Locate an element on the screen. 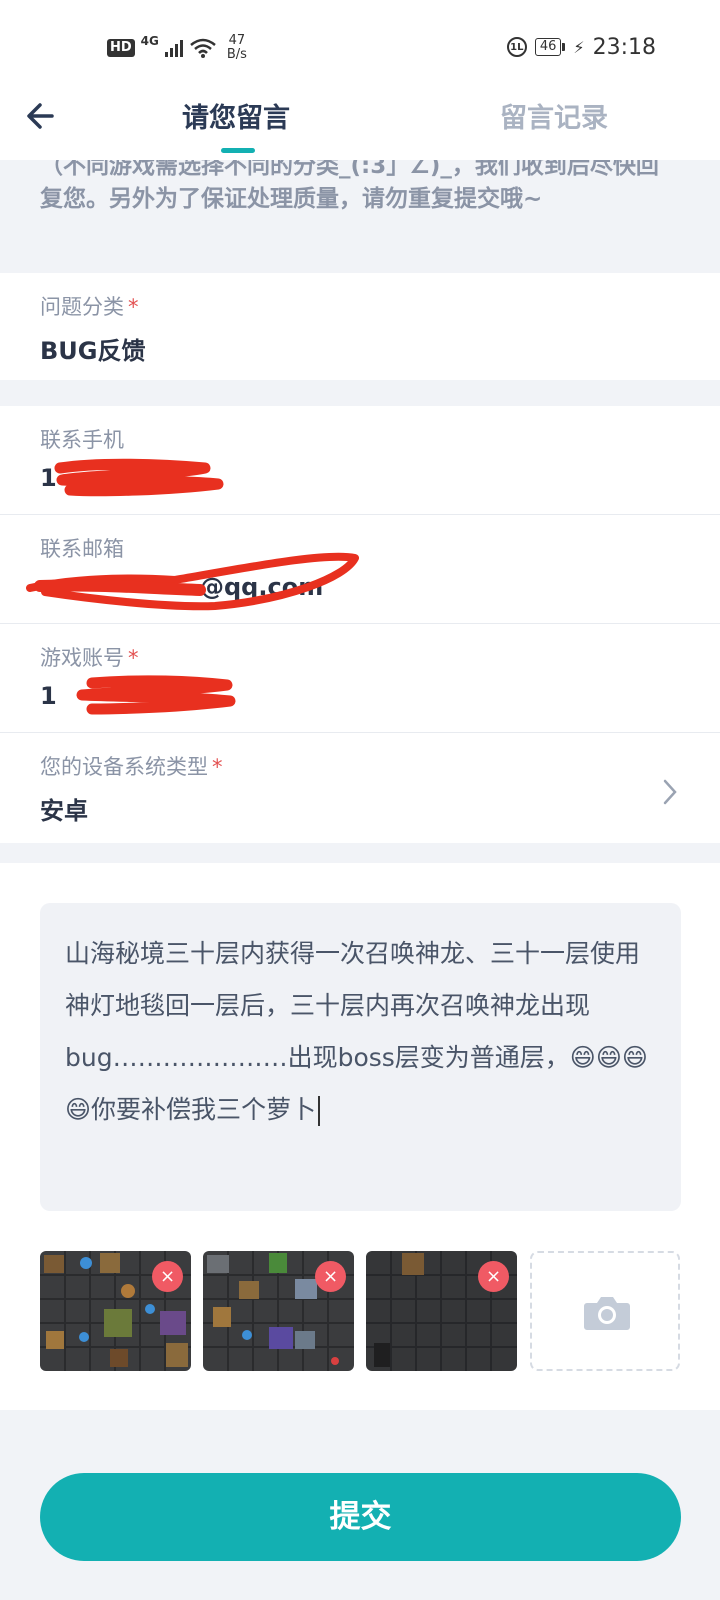  category-card: 问题分类 * BUG反馈 is located at coordinates (360, 326).